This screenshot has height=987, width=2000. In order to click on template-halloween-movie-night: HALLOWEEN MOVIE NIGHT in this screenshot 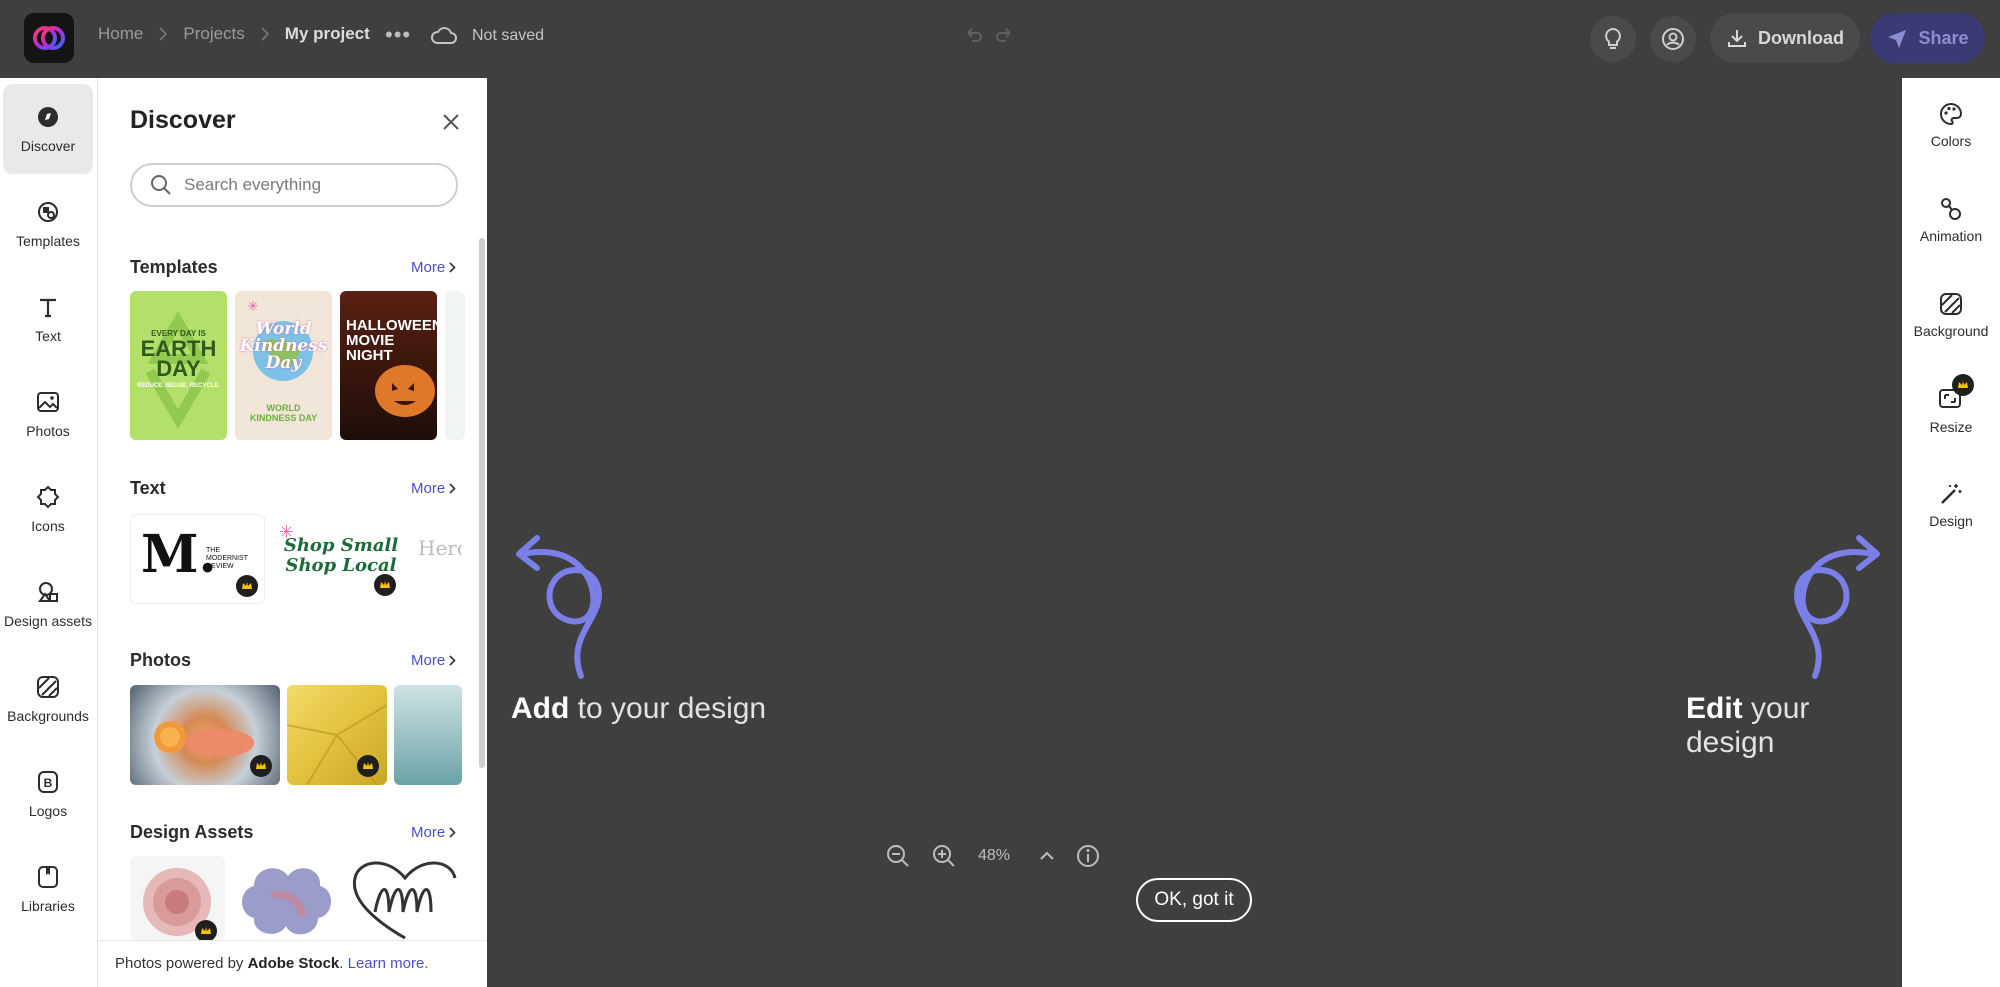, I will do `click(388, 365)`.